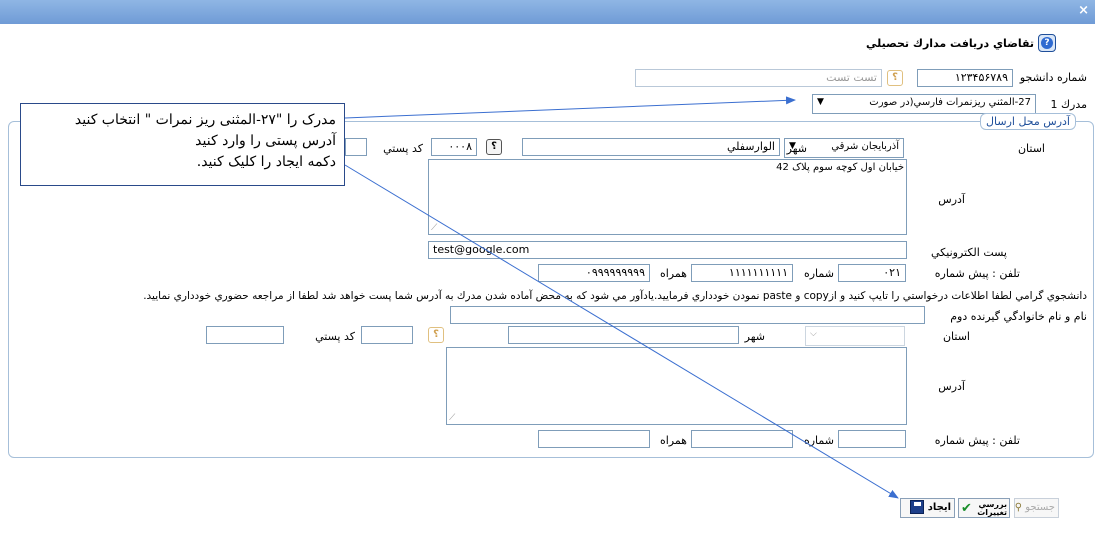 This screenshot has height=544, width=1095. I want to click on arrow-to-document, so click(570, 107).